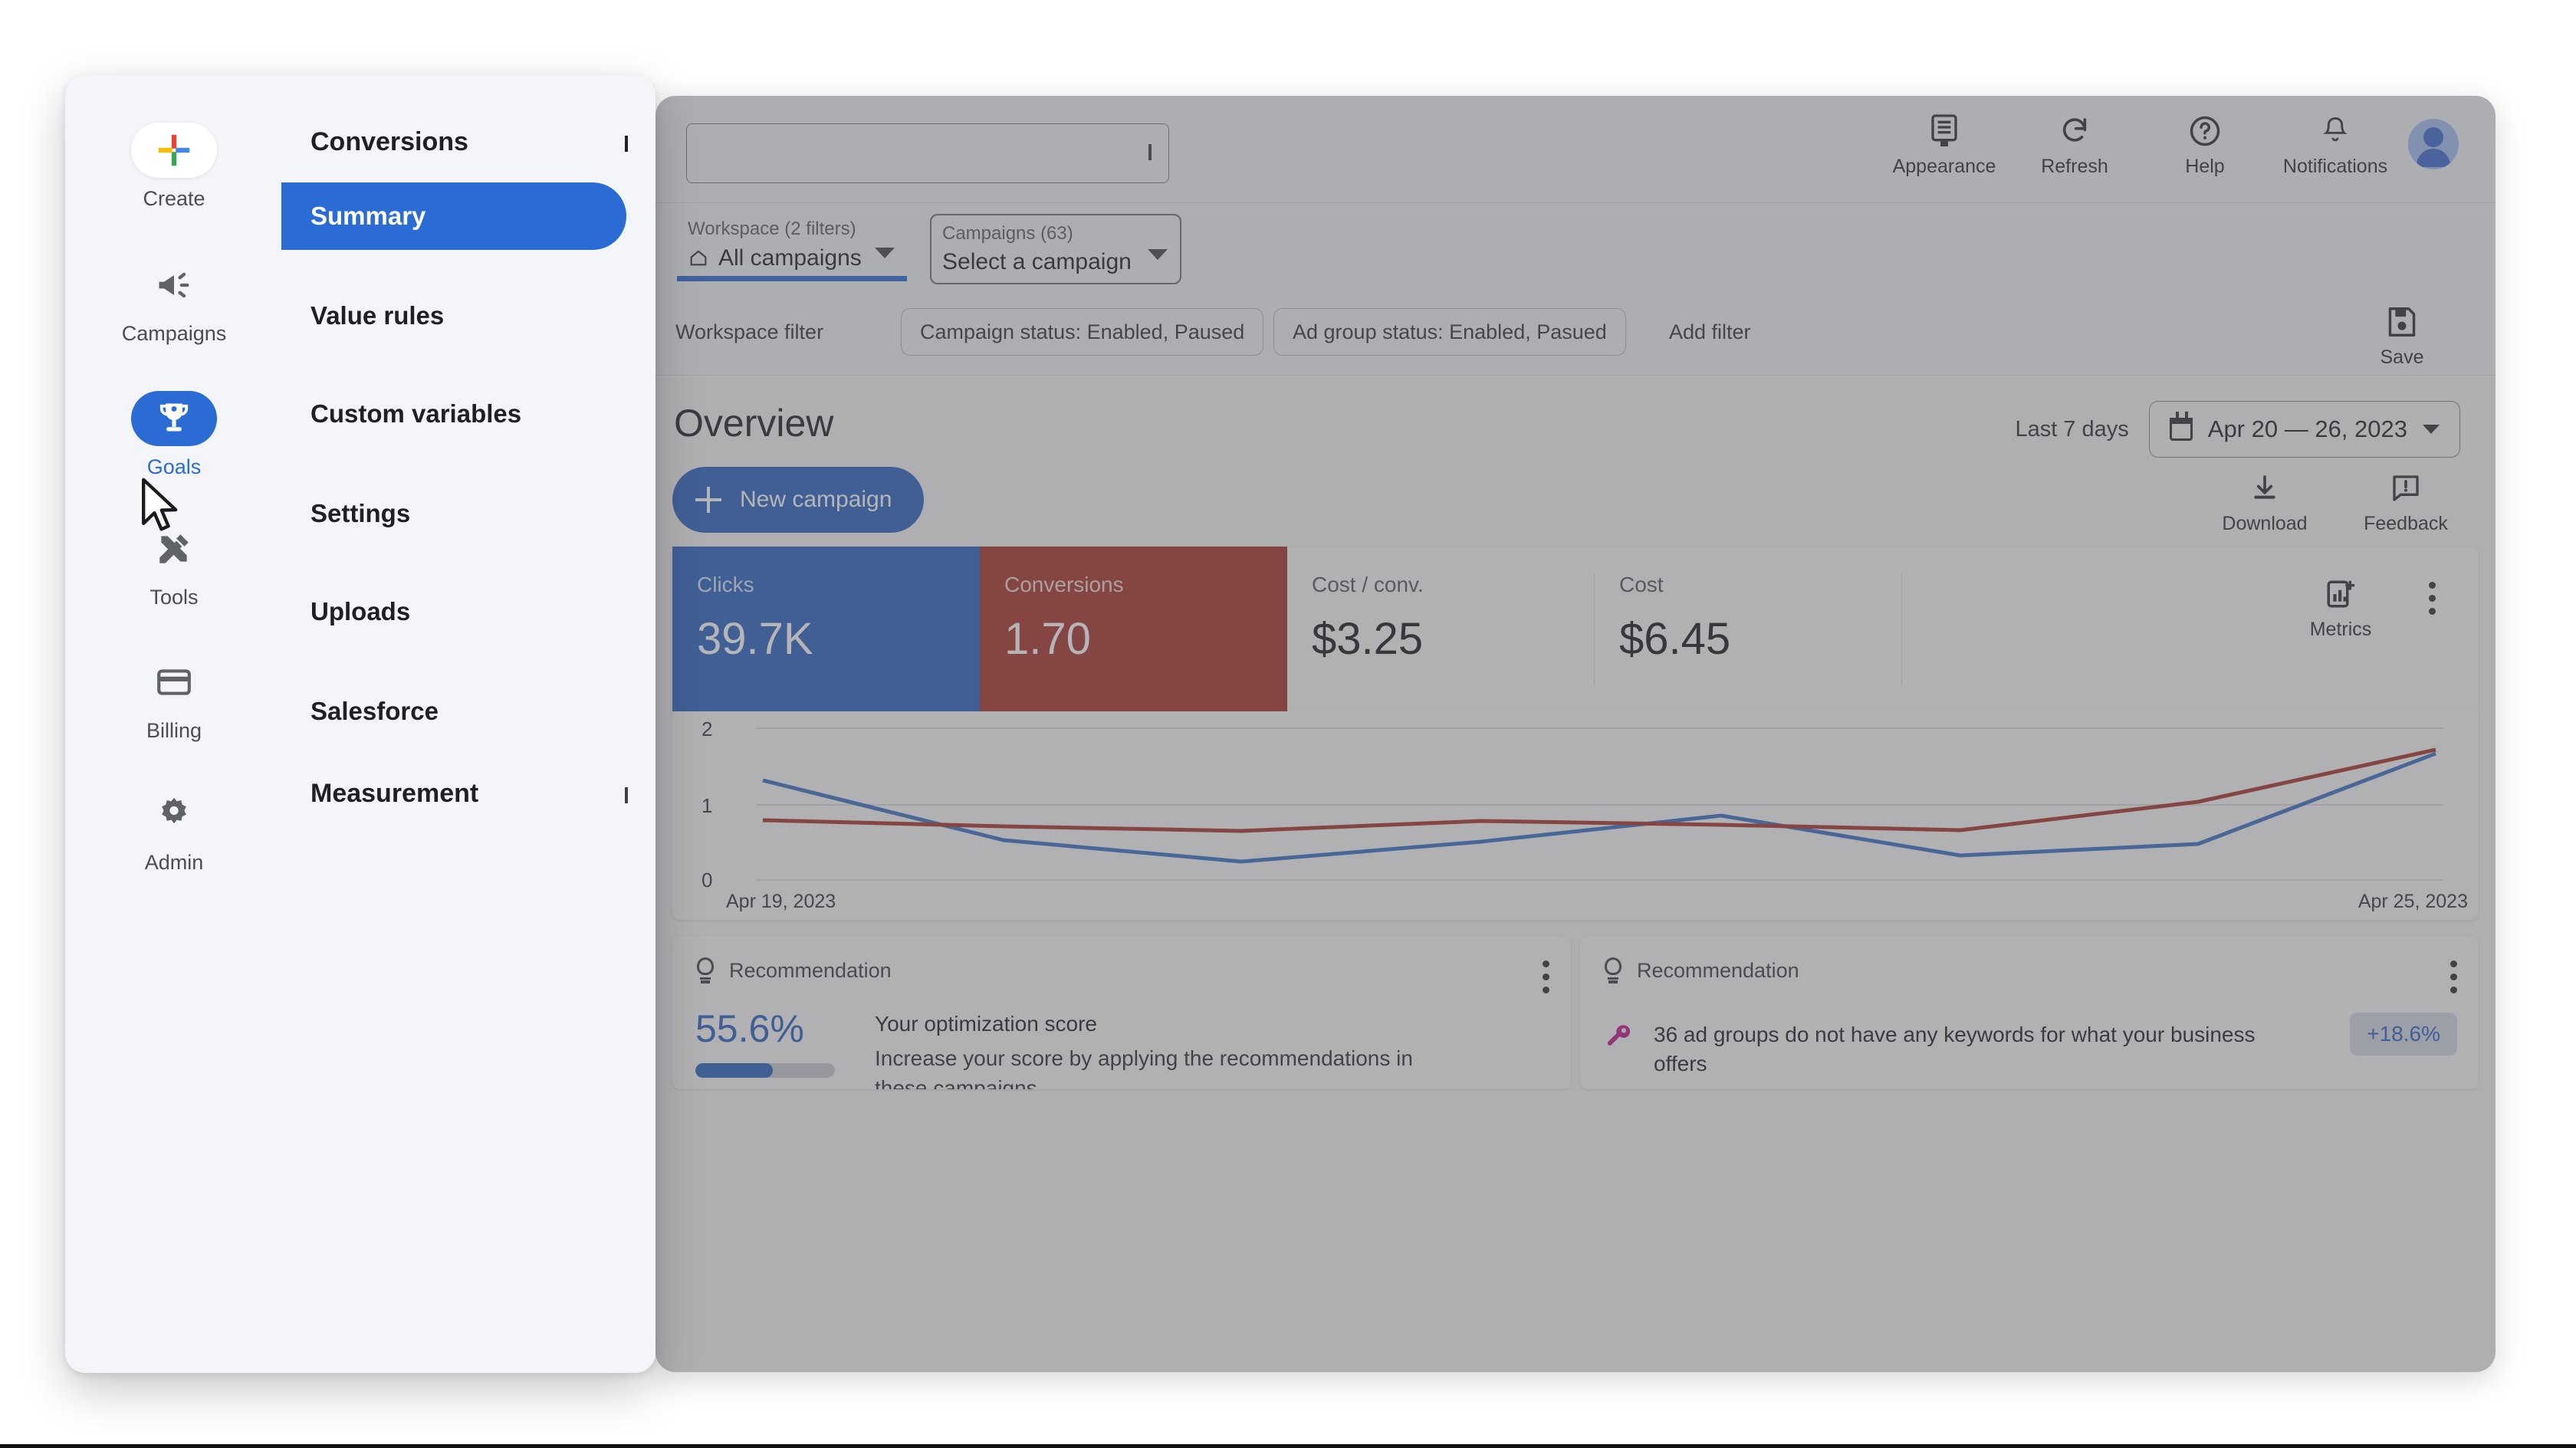 Image resolution: width=2576 pixels, height=1448 pixels. I want to click on submenu-footer-measurement: Measurement, so click(469, 794).